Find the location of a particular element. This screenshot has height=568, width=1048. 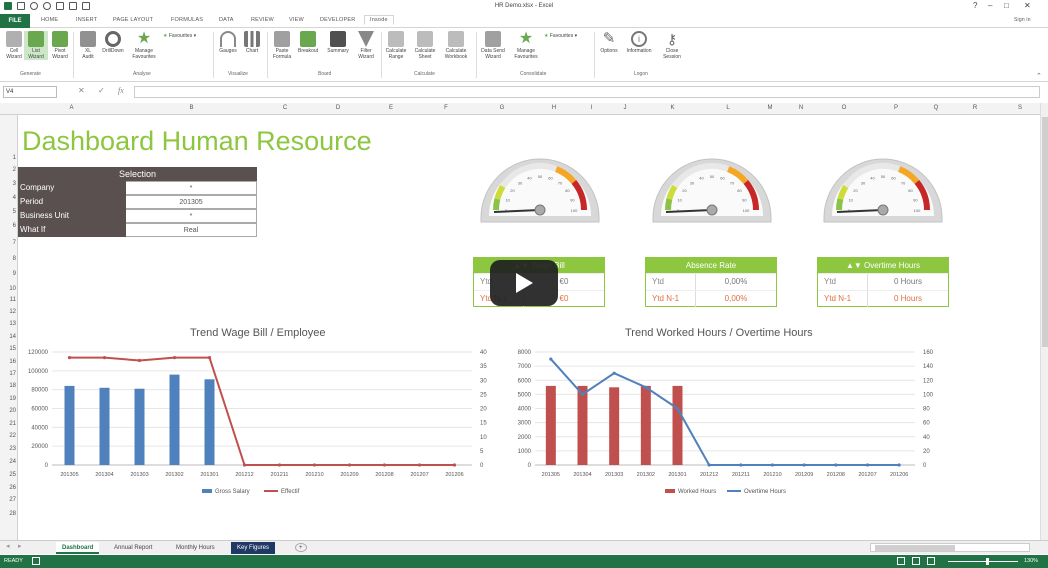

column-header: K is located at coordinates (672, 108).